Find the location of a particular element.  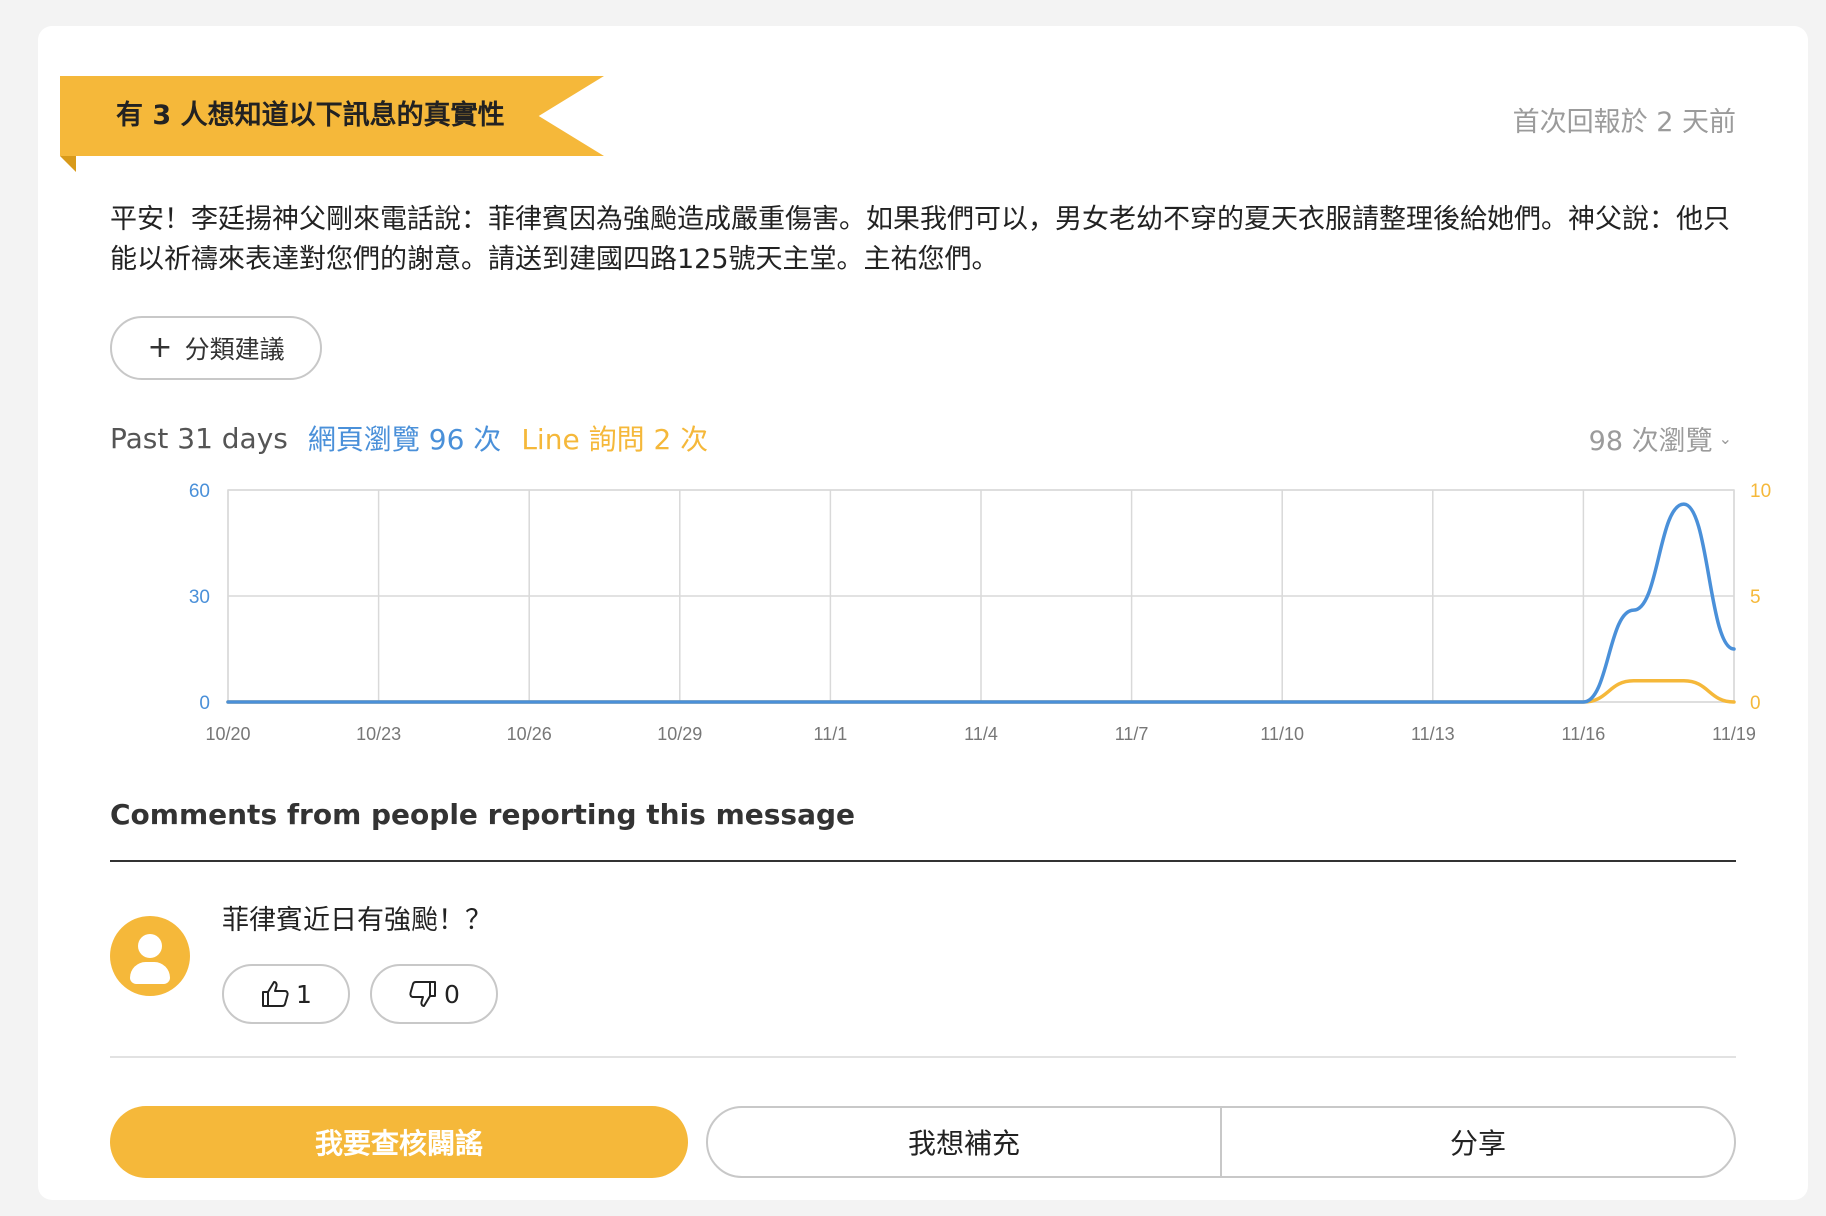

stats-web-views: 網頁瀏覽 96 次 is located at coordinates (404, 439).